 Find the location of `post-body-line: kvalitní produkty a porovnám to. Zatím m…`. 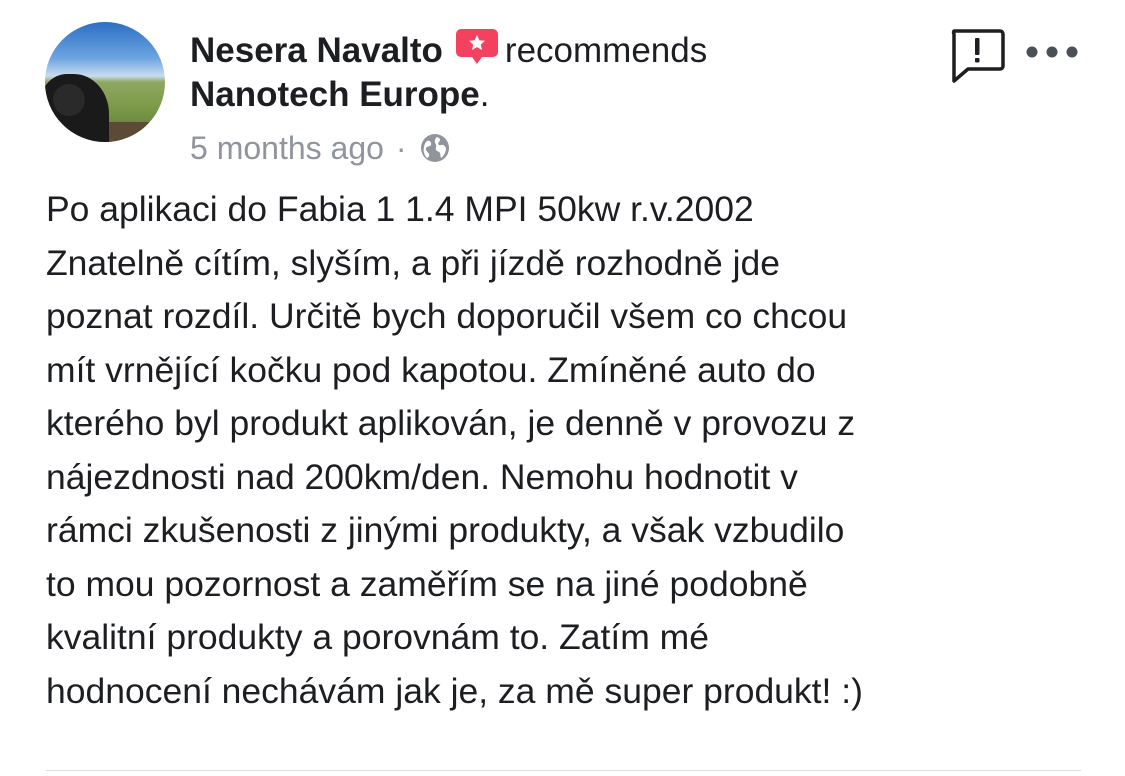

post-body-line: kvalitní produkty a porovnám to. Zatím m… is located at coordinates (377, 637).